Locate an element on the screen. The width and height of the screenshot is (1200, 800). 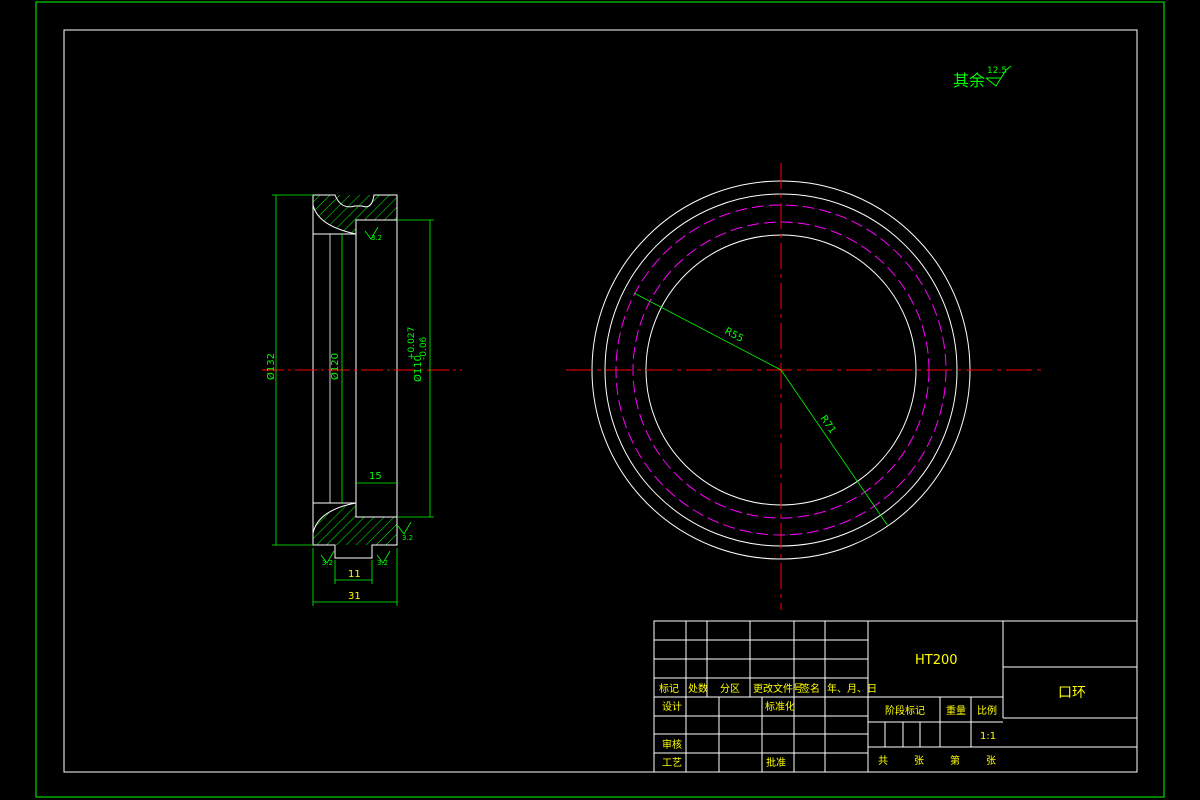
lbl-design: 设计 is located at coordinates (672, 706).